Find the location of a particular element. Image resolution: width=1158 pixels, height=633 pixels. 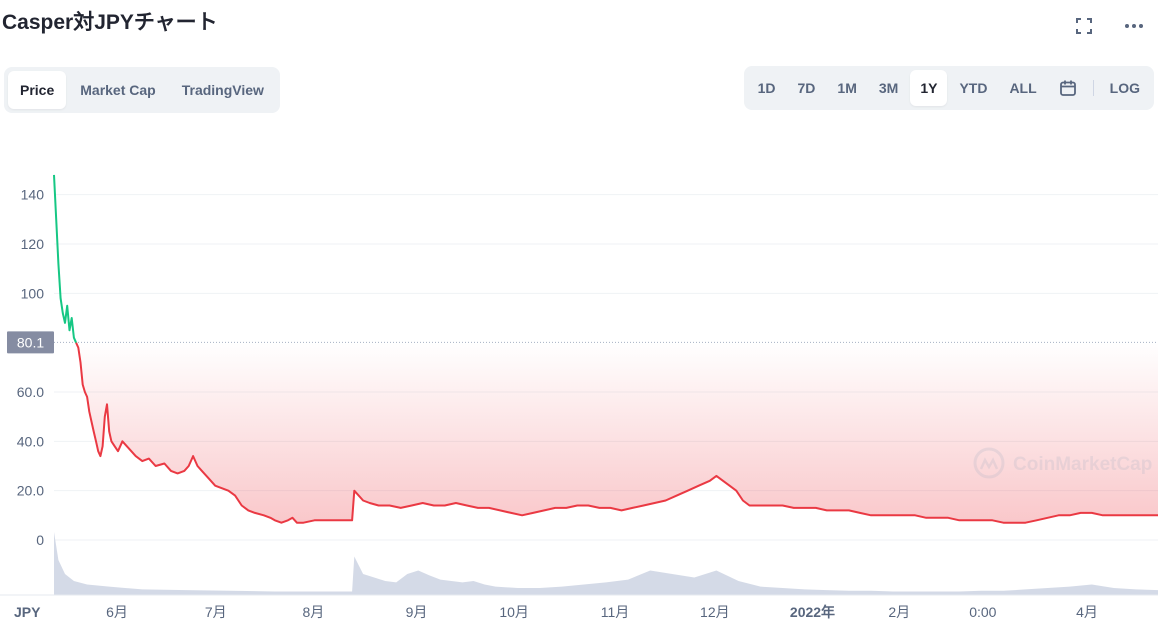

calendar-icon is located at coordinates (1067, 88).